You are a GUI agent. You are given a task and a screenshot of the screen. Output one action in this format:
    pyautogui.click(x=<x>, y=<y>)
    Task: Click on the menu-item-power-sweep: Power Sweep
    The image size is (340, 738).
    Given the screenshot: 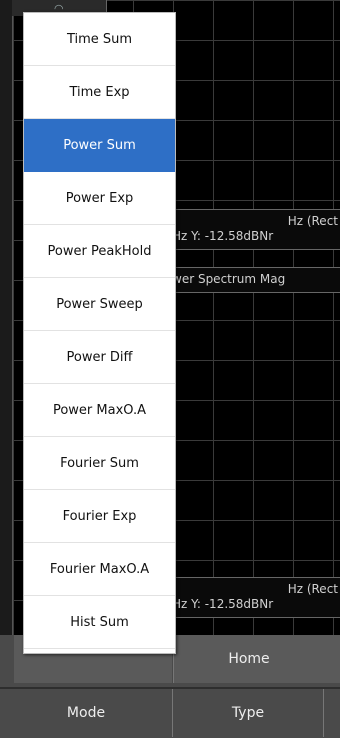 What is the action you would take?
    pyautogui.click(x=99, y=304)
    